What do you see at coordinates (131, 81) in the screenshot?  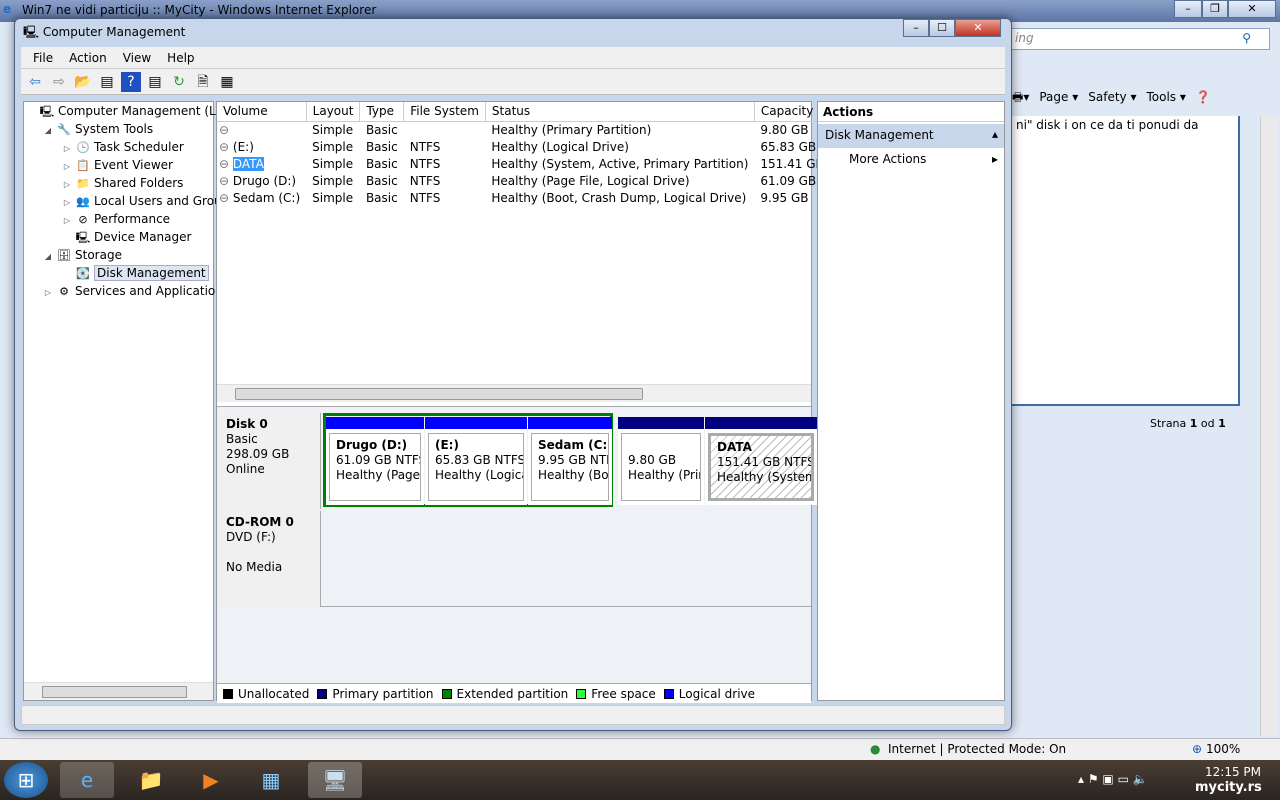 I see `help-icon: ?` at bounding box center [131, 81].